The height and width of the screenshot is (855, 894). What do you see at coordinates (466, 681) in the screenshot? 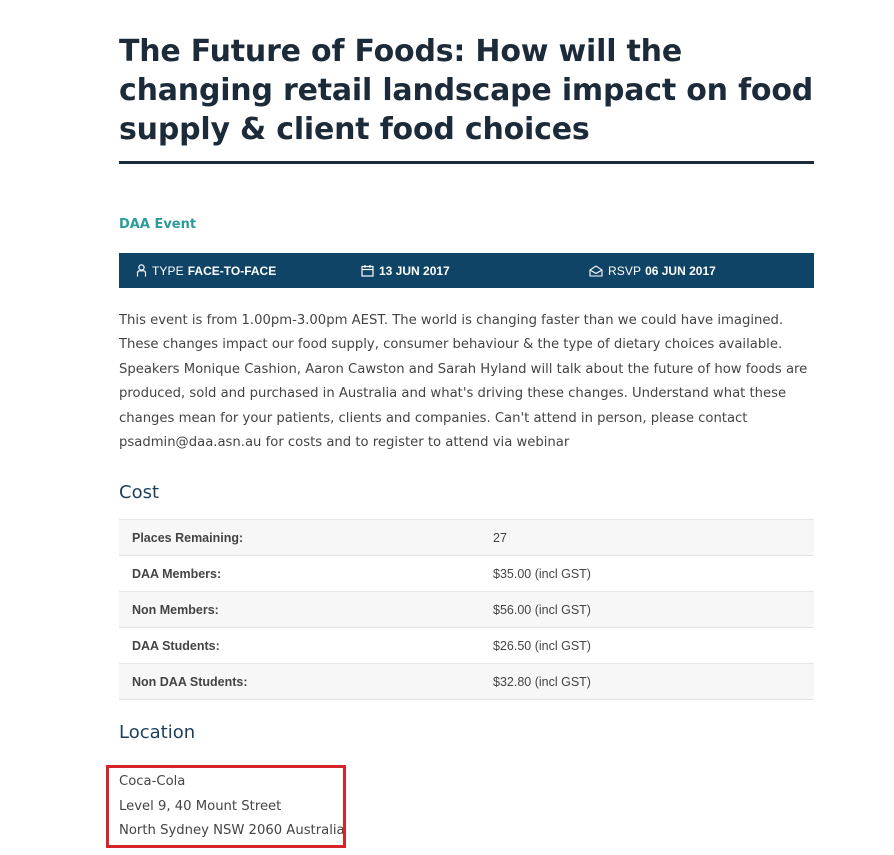
I see `table-row: Non DAA Students: $32.80 (incl GST)` at bounding box center [466, 681].